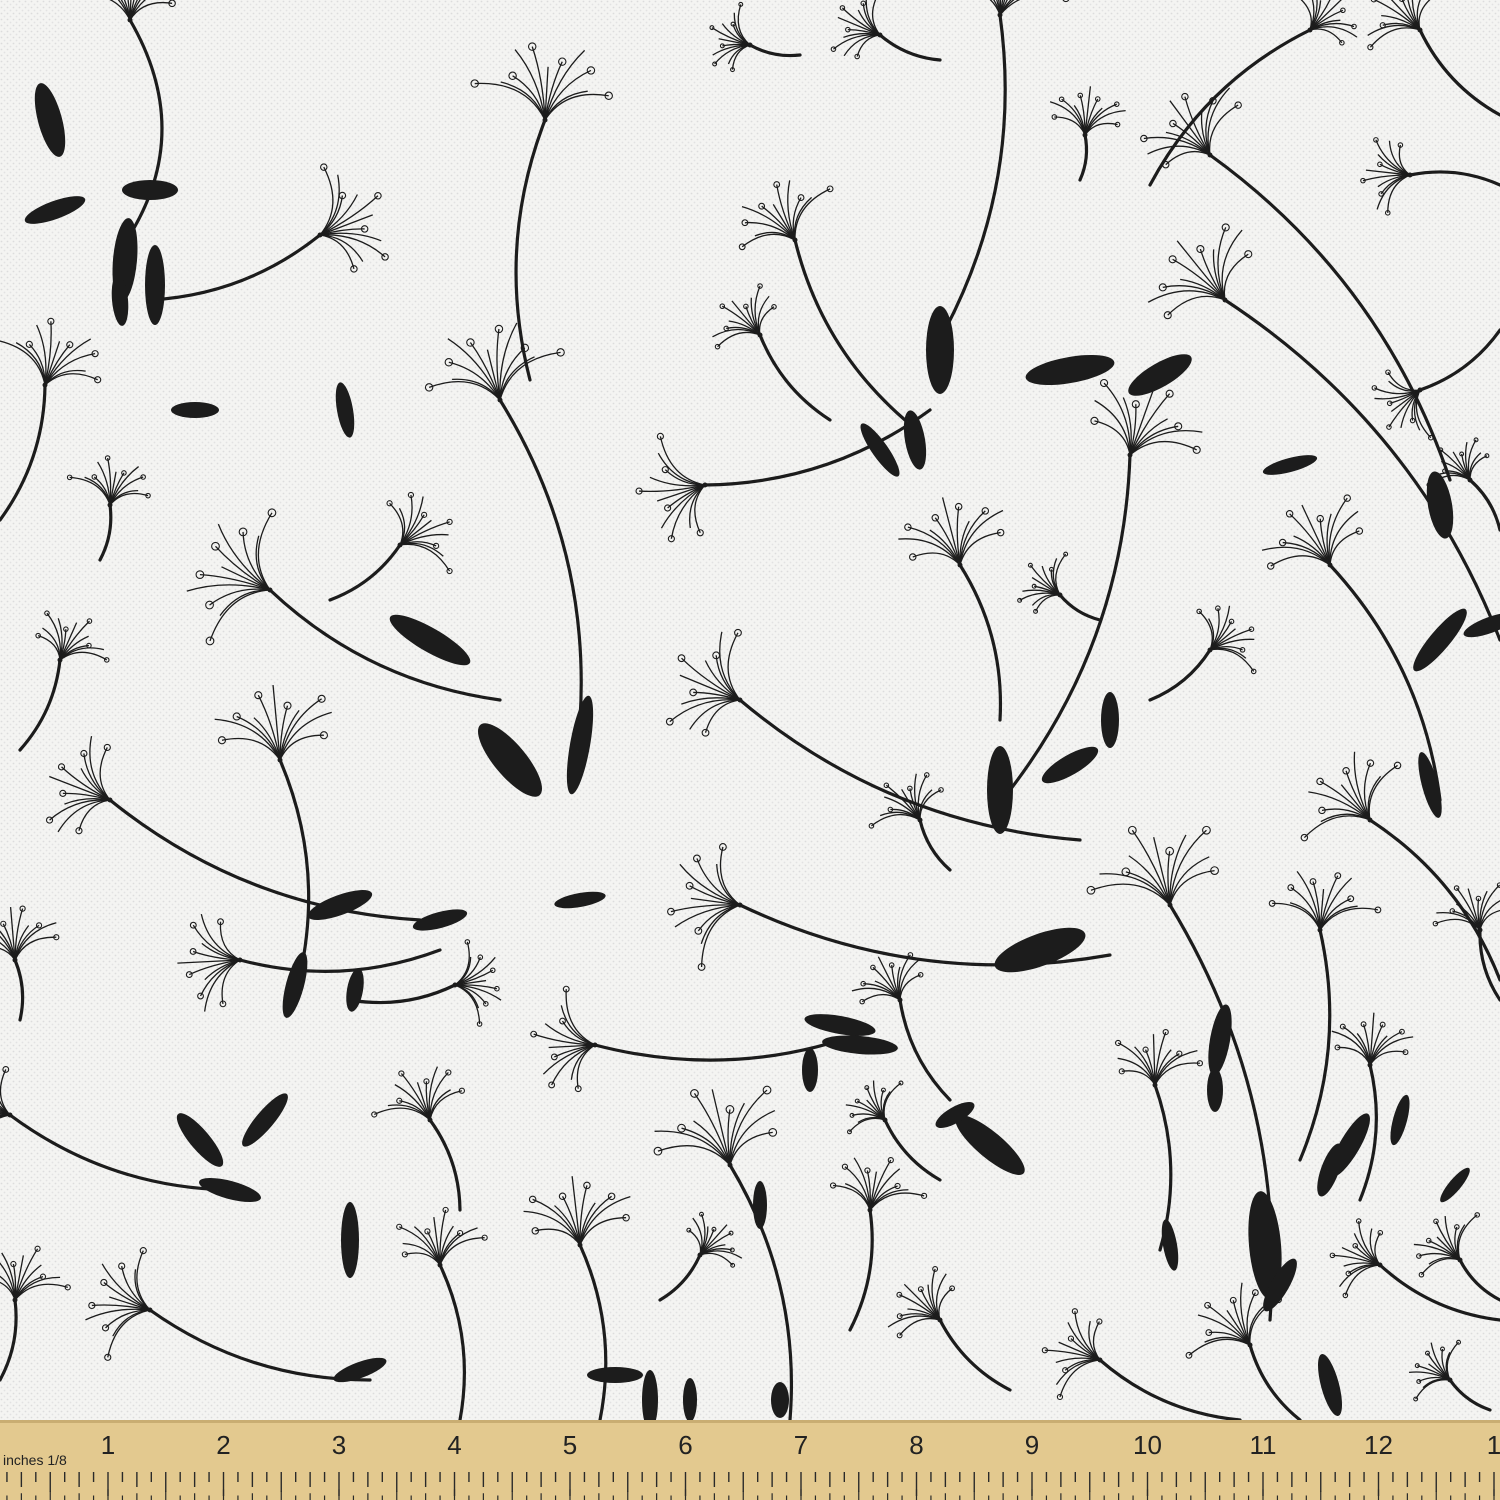 The width and height of the screenshot is (1500, 1500). I want to click on ruler-unit-label: inches 1/8, so click(35, 1460).